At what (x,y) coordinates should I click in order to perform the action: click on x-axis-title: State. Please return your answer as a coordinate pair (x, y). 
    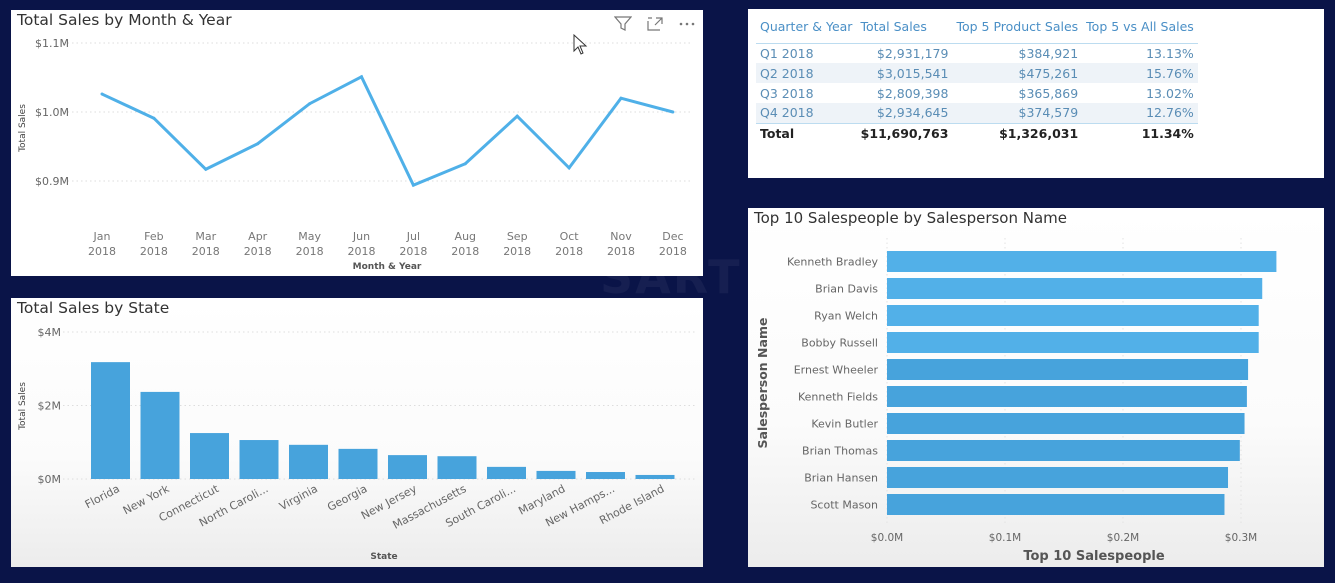
    Looking at the image, I should click on (383, 557).